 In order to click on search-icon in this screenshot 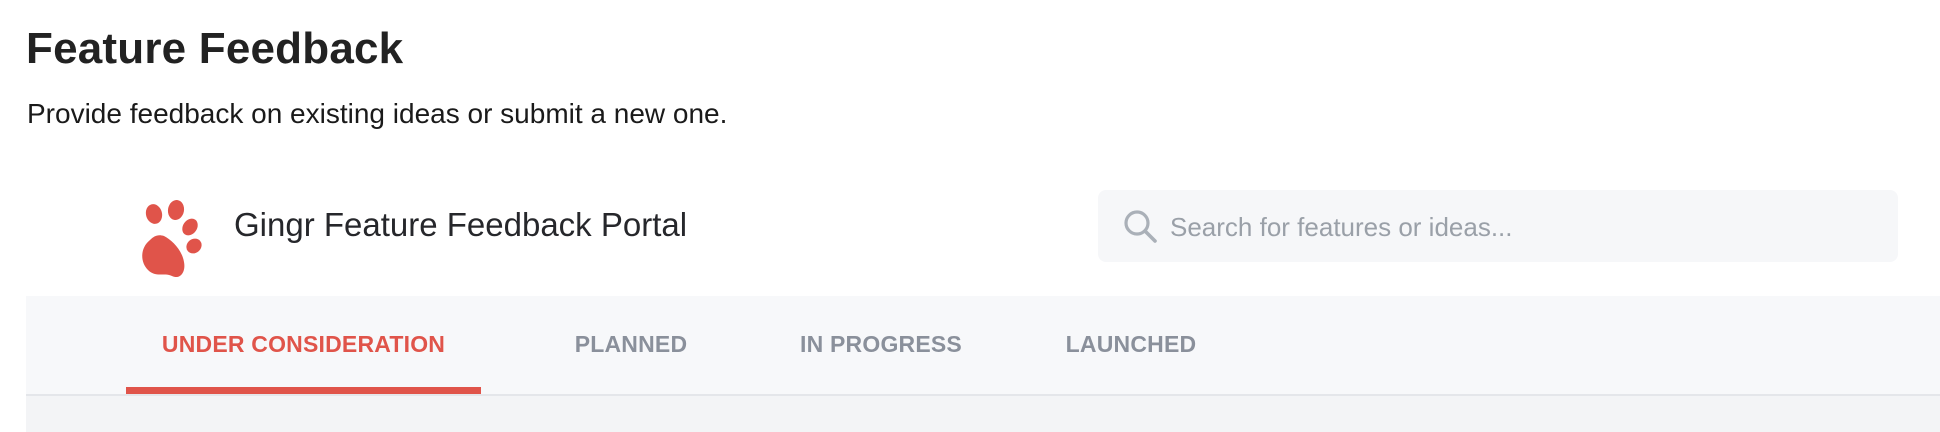, I will do `click(1140, 226)`.